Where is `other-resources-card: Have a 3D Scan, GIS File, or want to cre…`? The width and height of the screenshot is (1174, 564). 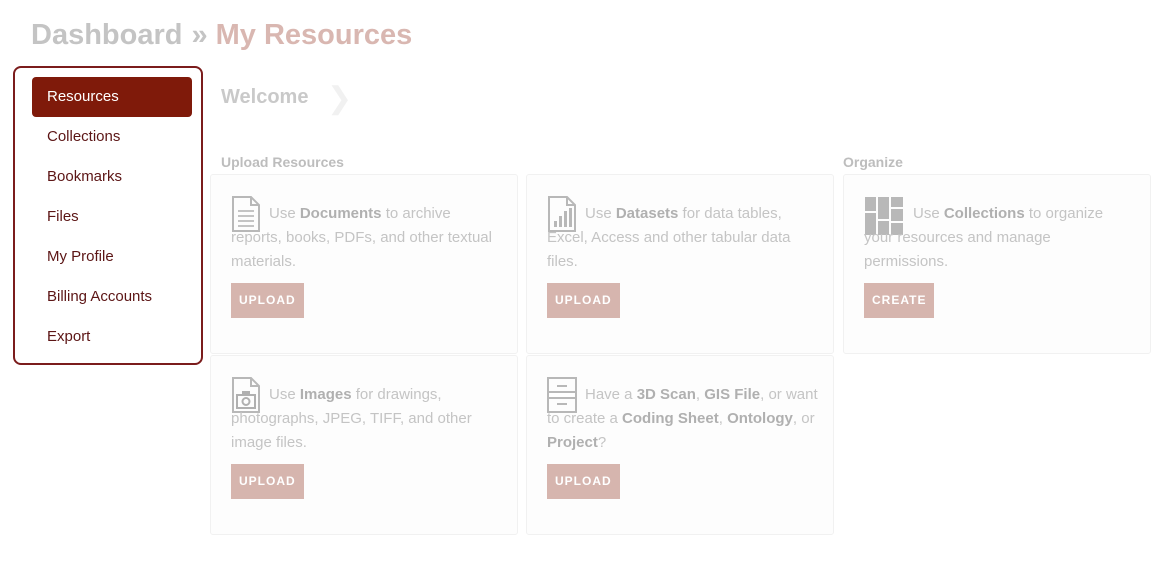 other-resources-card: Have a 3D Scan, GIS File, or want to cre… is located at coordinates (680, 445).